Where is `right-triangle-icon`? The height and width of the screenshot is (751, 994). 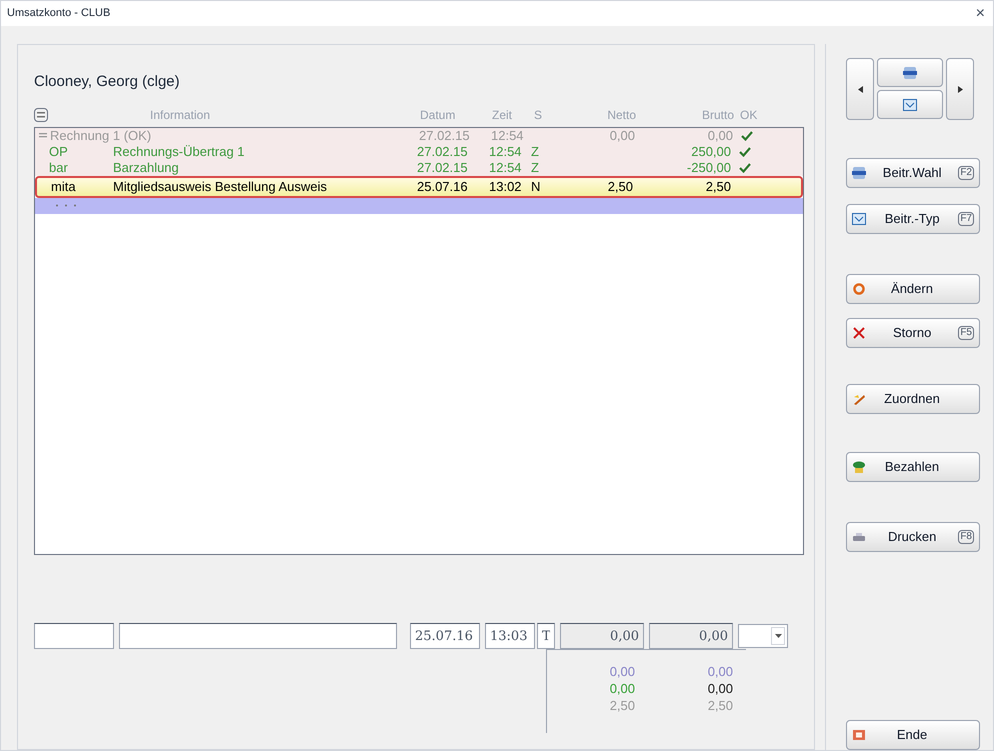 right-triangle-icon is located at coordinates (960, 89).